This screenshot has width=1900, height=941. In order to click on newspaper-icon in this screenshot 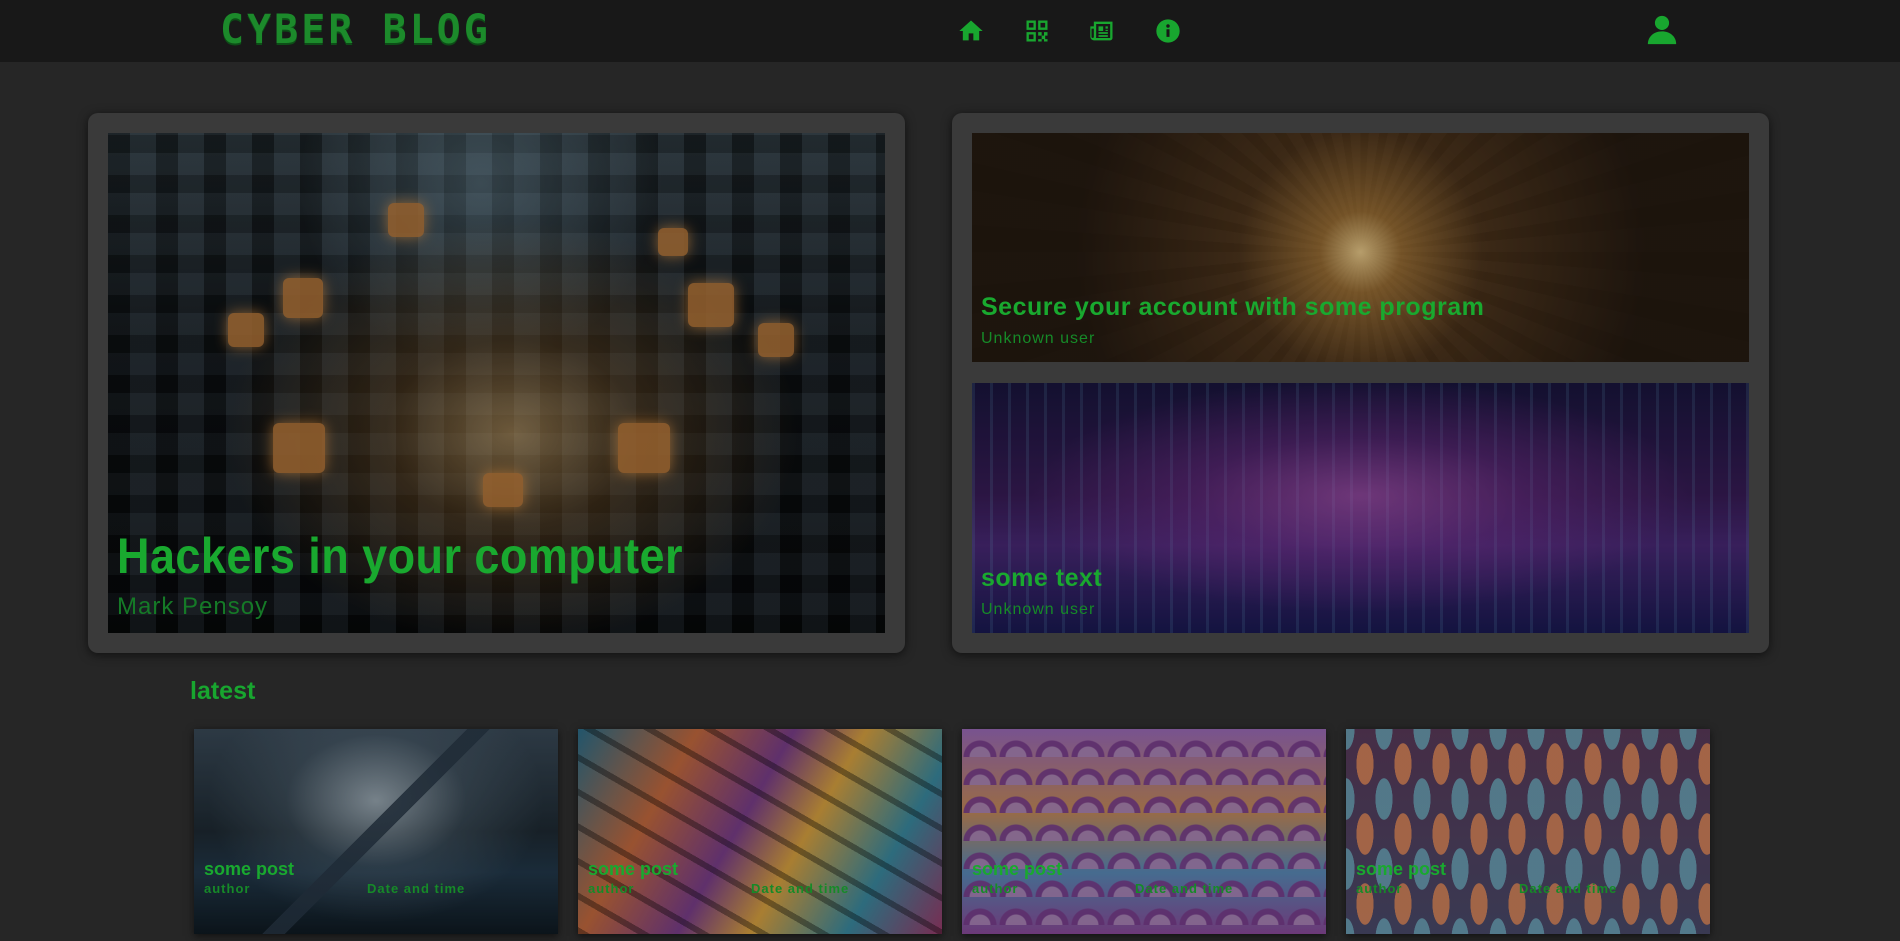, I will do `click(1102, 31)`.